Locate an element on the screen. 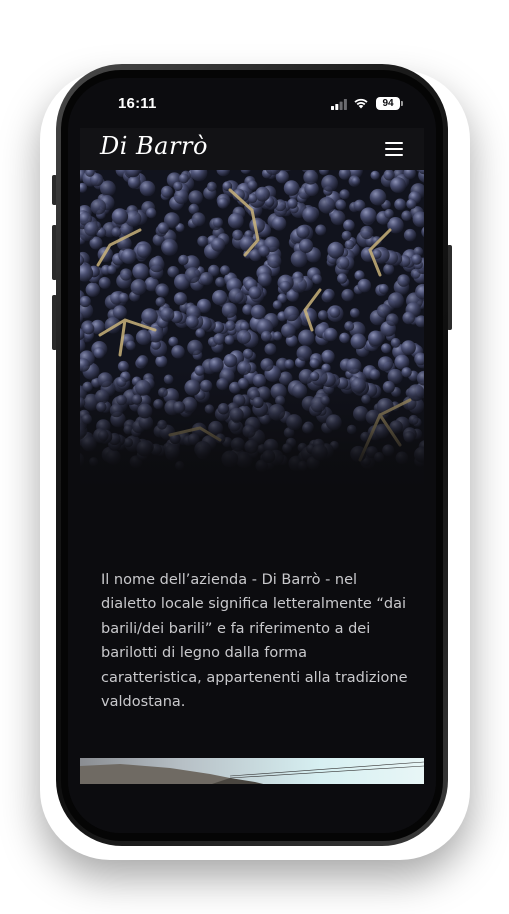 The image size is (509, 914). battery-icon: 94 is located at coordinates (388, 103).